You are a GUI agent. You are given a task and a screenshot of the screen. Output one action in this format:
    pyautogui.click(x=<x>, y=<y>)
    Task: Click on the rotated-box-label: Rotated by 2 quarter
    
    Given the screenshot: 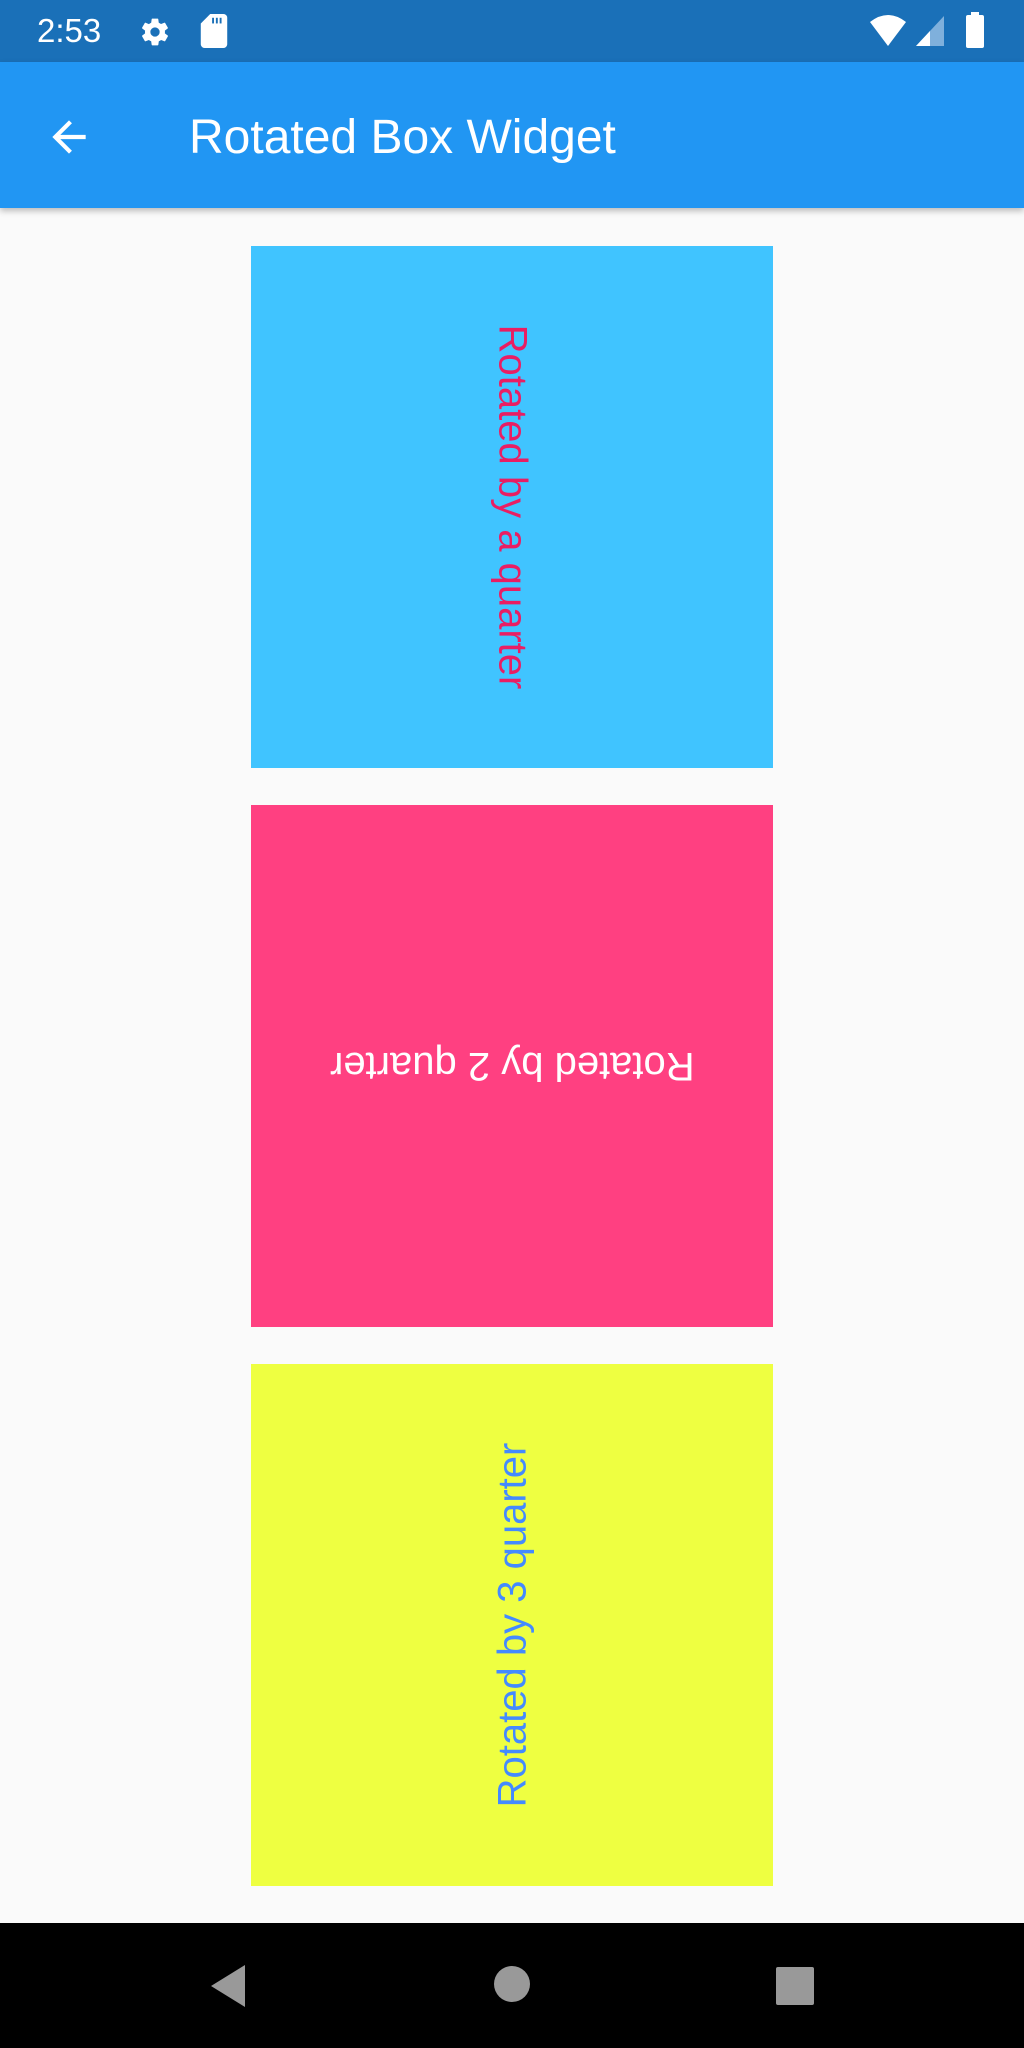 What is the action you would take?
    pyautogui.click(x=512, y=1066)
    